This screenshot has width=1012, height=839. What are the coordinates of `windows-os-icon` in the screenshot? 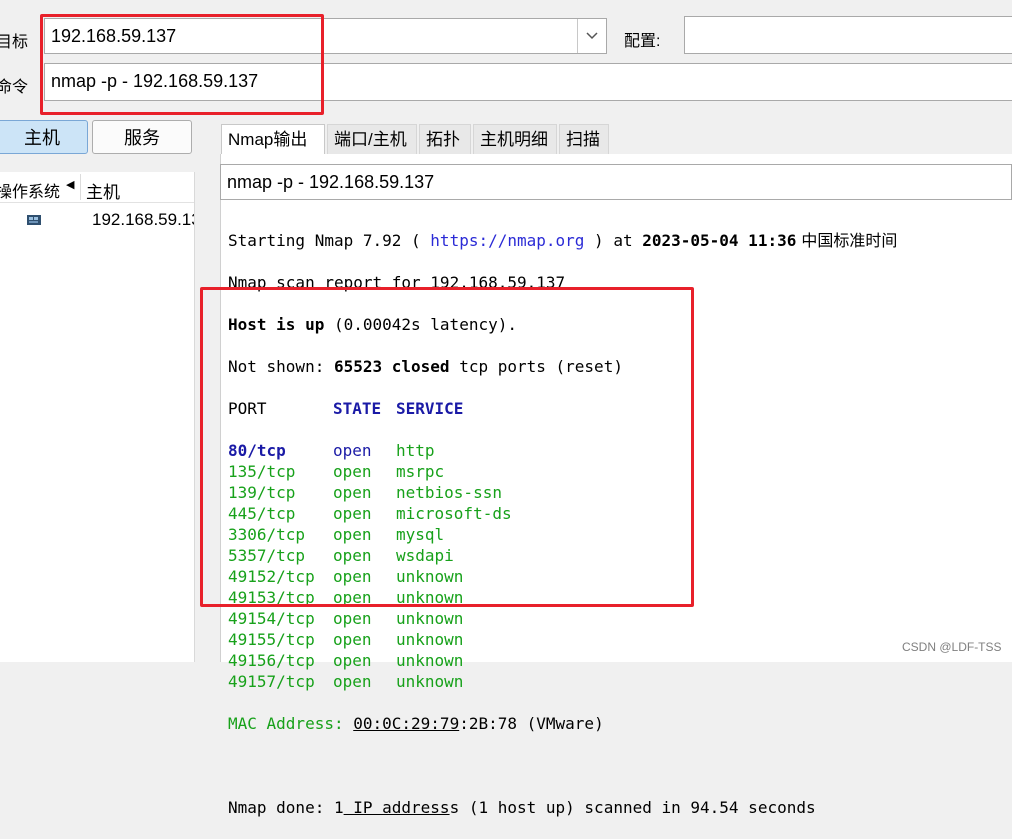 It's located at (34, 220).